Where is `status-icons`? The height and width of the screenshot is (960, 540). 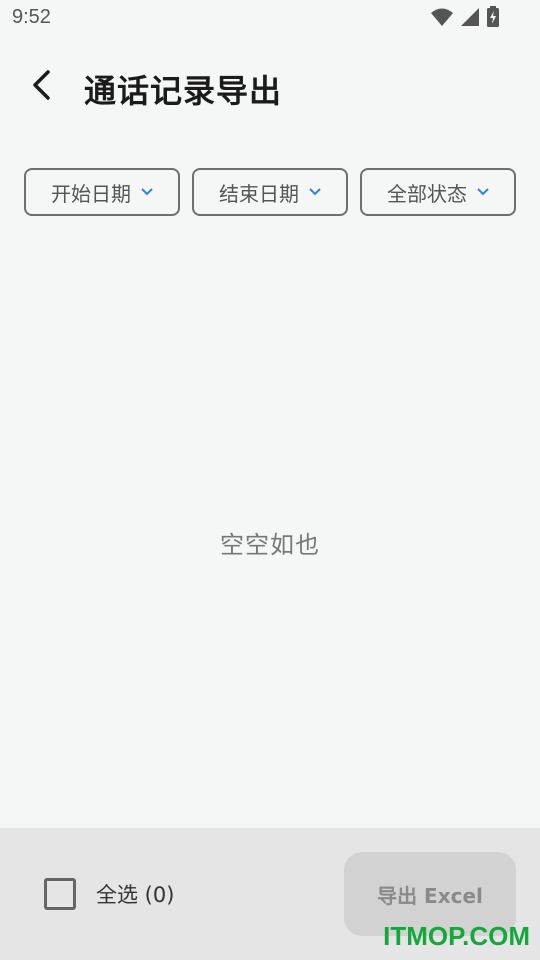
status-icons is located at coordinates (465, 17).